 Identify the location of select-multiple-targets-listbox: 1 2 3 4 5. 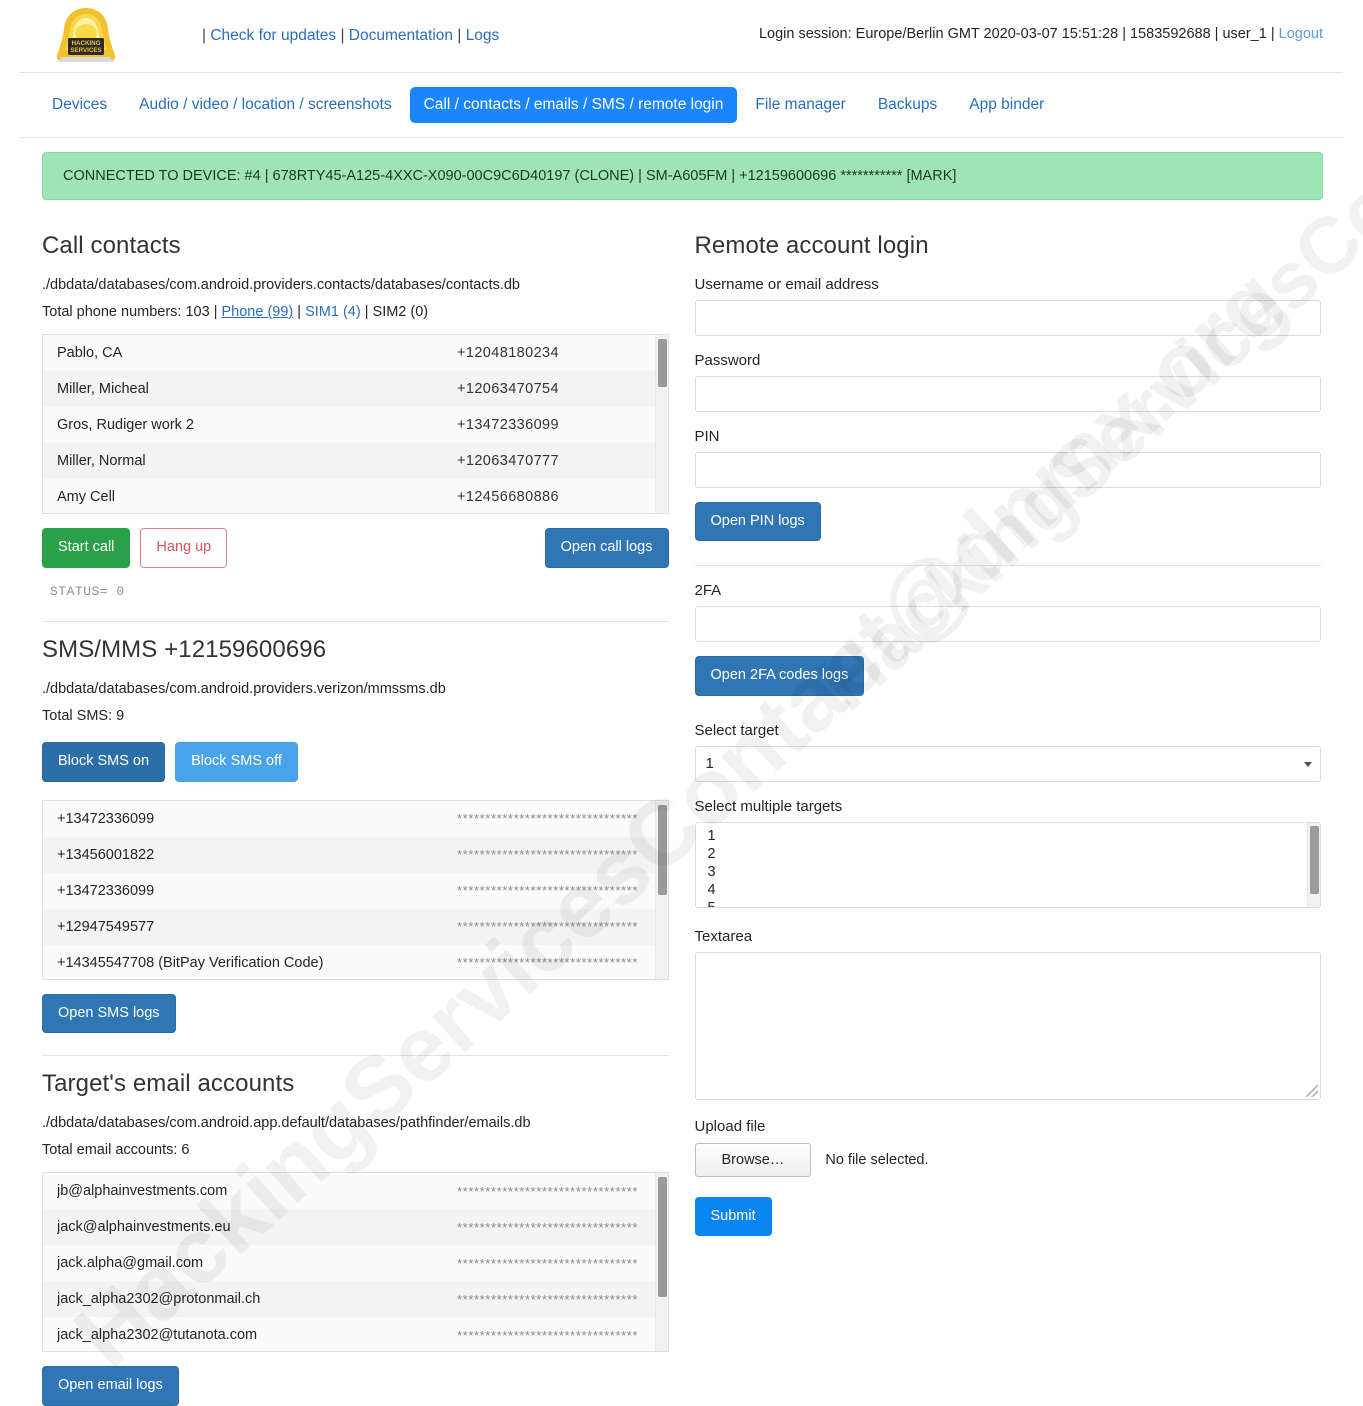
(1007, 864).